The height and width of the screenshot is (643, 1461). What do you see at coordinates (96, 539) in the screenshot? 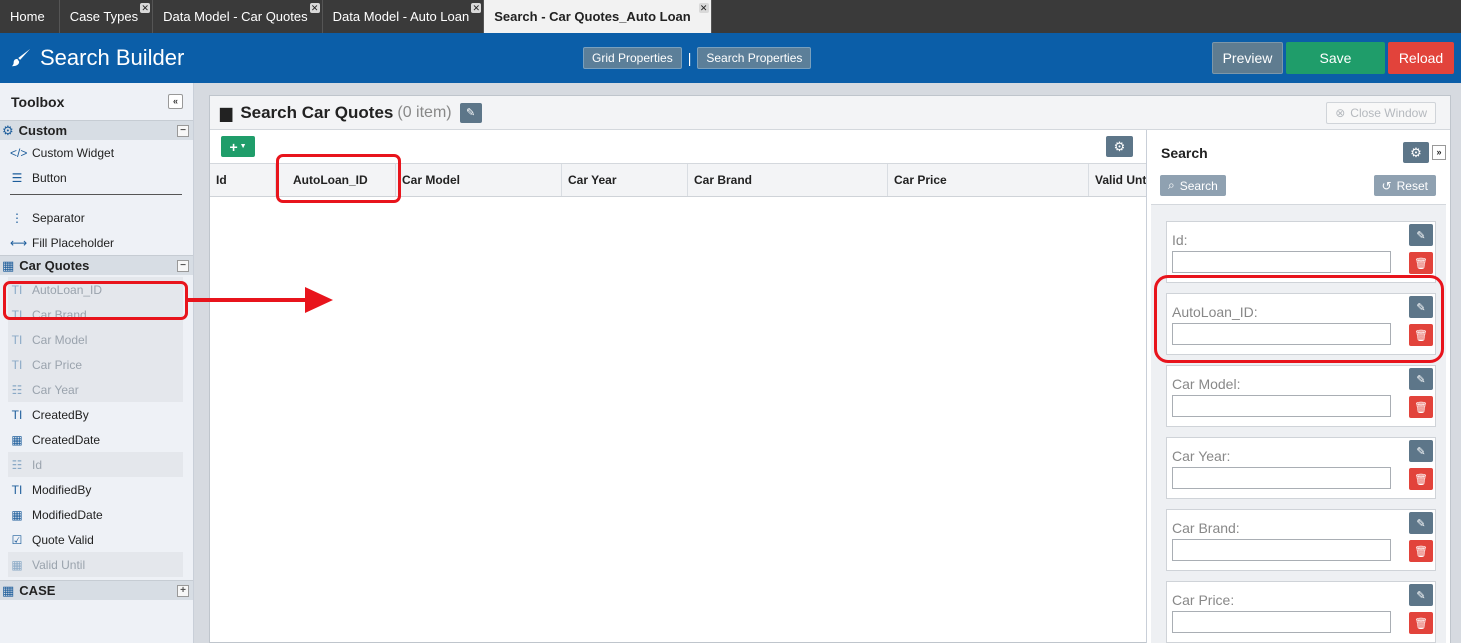
I see `toolbox-item-quote-valid: ☑ Quote Valid` at bounding box center [96, 539].